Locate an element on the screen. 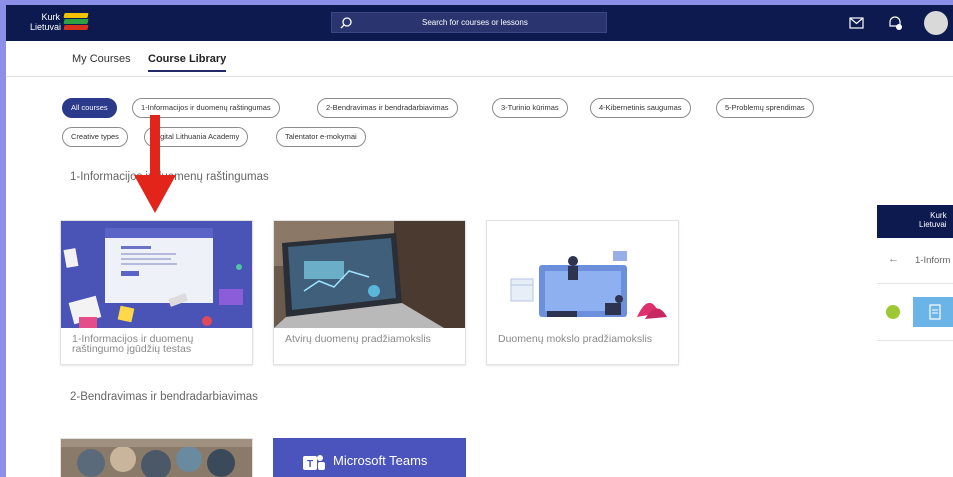 The width and height of the screenshot is (953, 477). filter-chip: 2-Bendravimas ir bendradarbiavimas is located at coordinates (387, 108).